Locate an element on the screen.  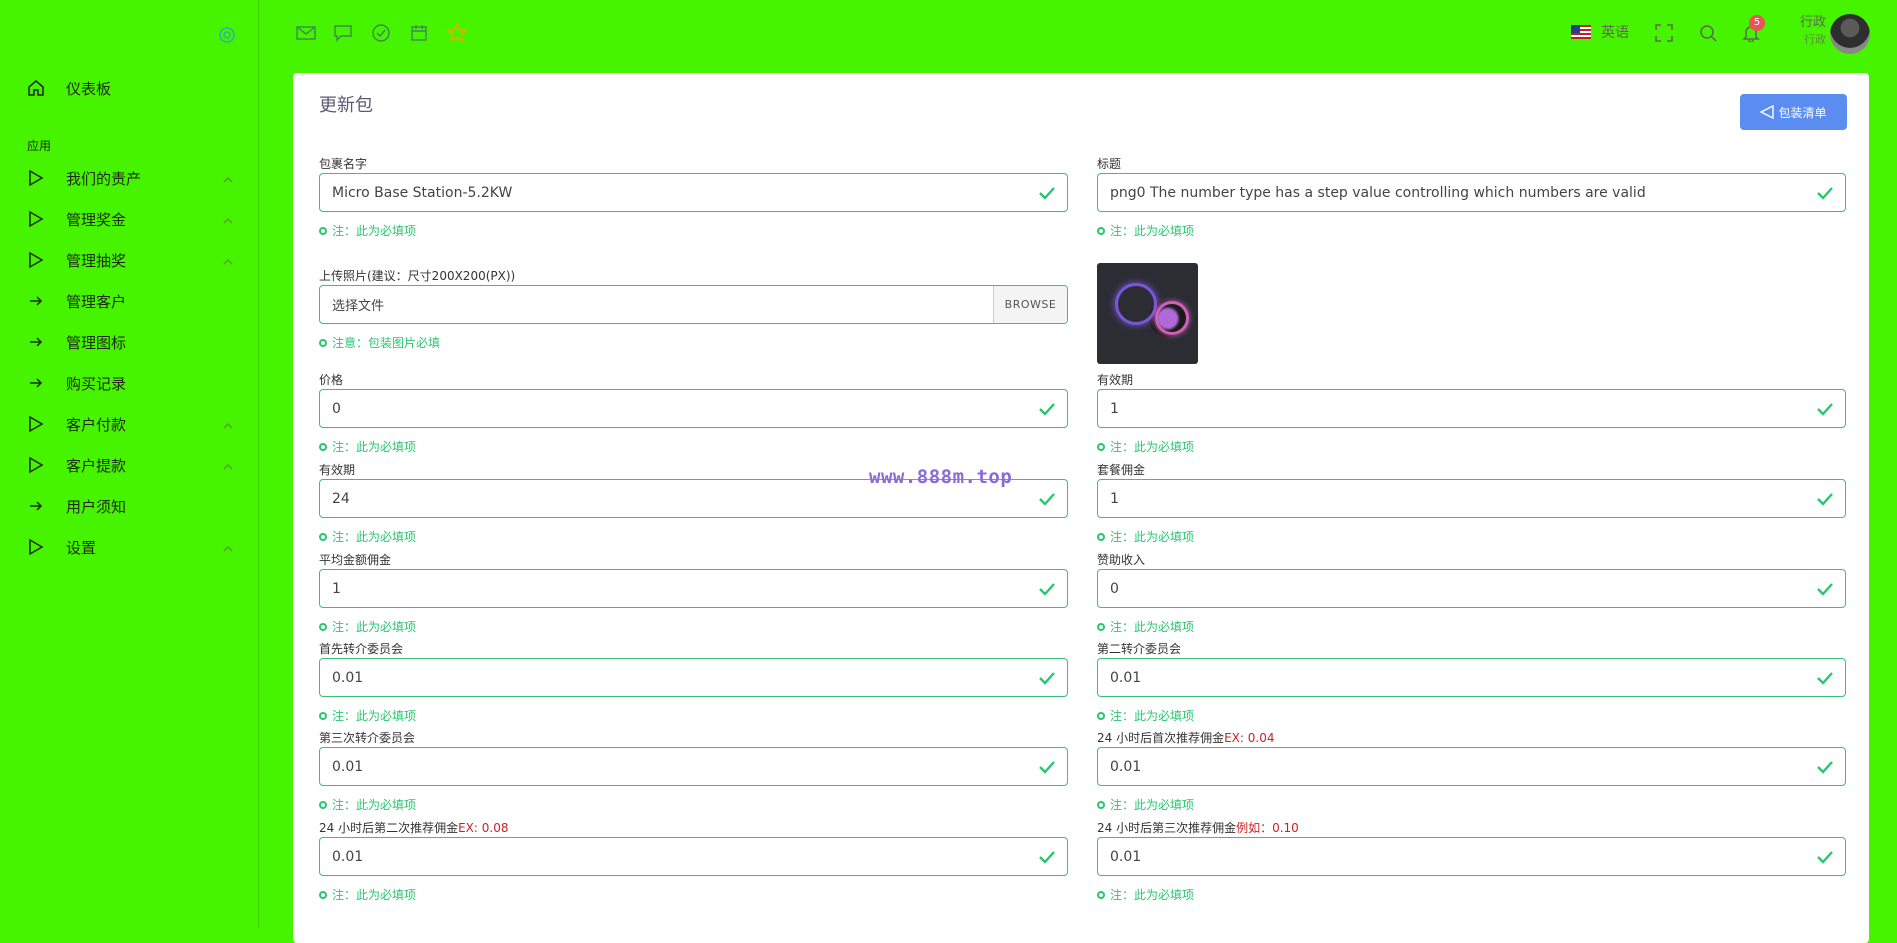
sidebar-item-bonus: 管理奖金 is located at coordinates (129, 219).